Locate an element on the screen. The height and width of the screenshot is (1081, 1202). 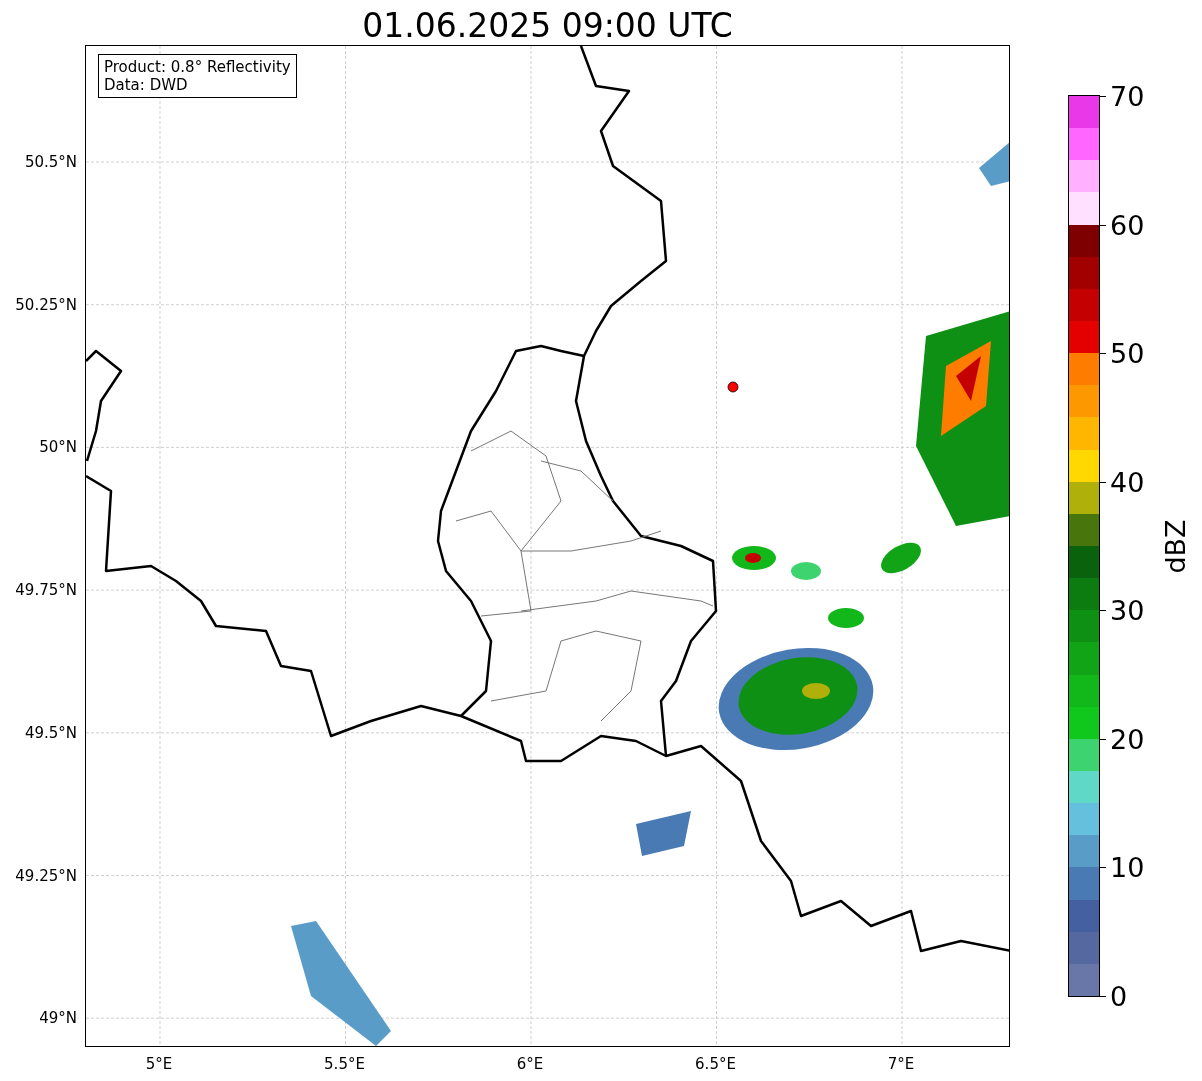
longitude-label: 6°E is located at coordinates (530, 1064).